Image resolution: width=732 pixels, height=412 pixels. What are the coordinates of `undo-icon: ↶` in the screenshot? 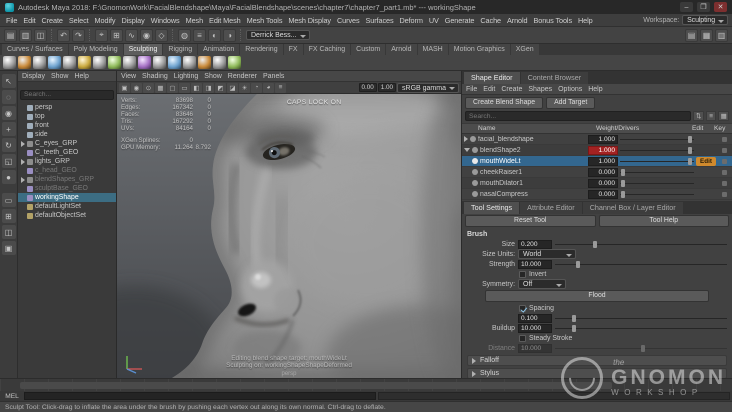 It's located at (63, 35).